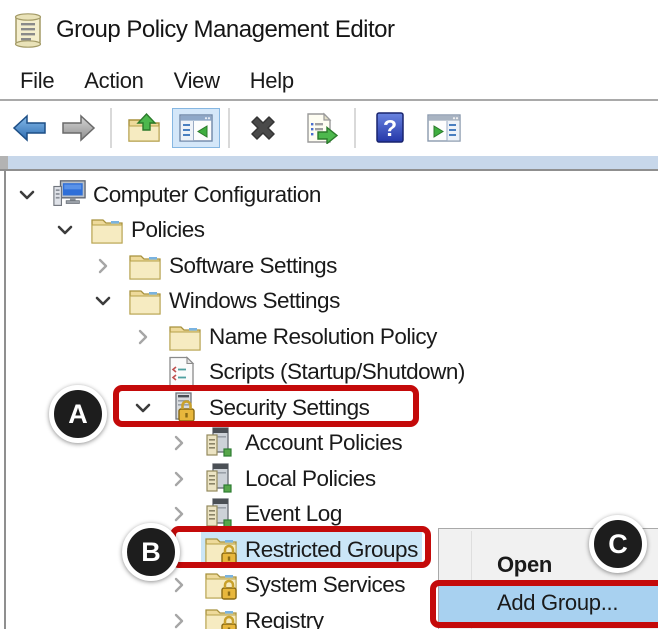  I want to click on window-title: Group Policy Management Editor, so click(225, 29).